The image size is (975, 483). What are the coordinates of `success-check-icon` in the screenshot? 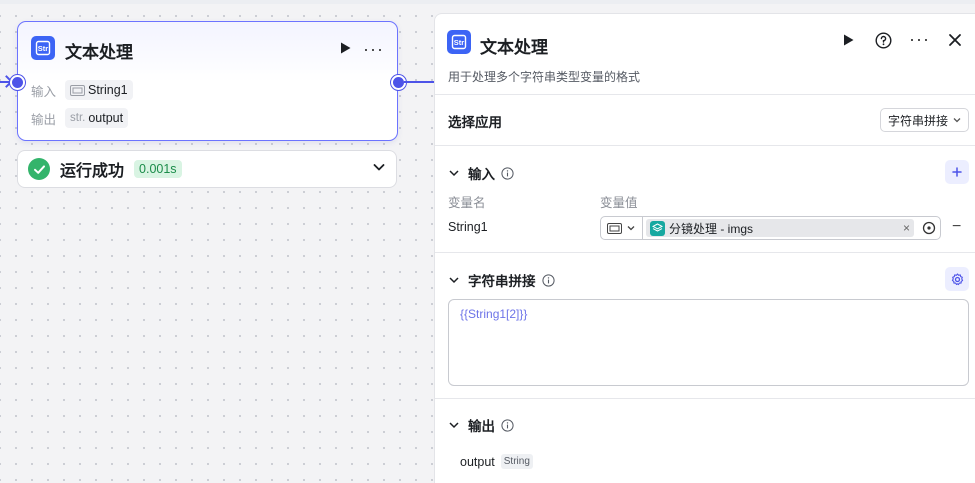 It's located at (39, 169).